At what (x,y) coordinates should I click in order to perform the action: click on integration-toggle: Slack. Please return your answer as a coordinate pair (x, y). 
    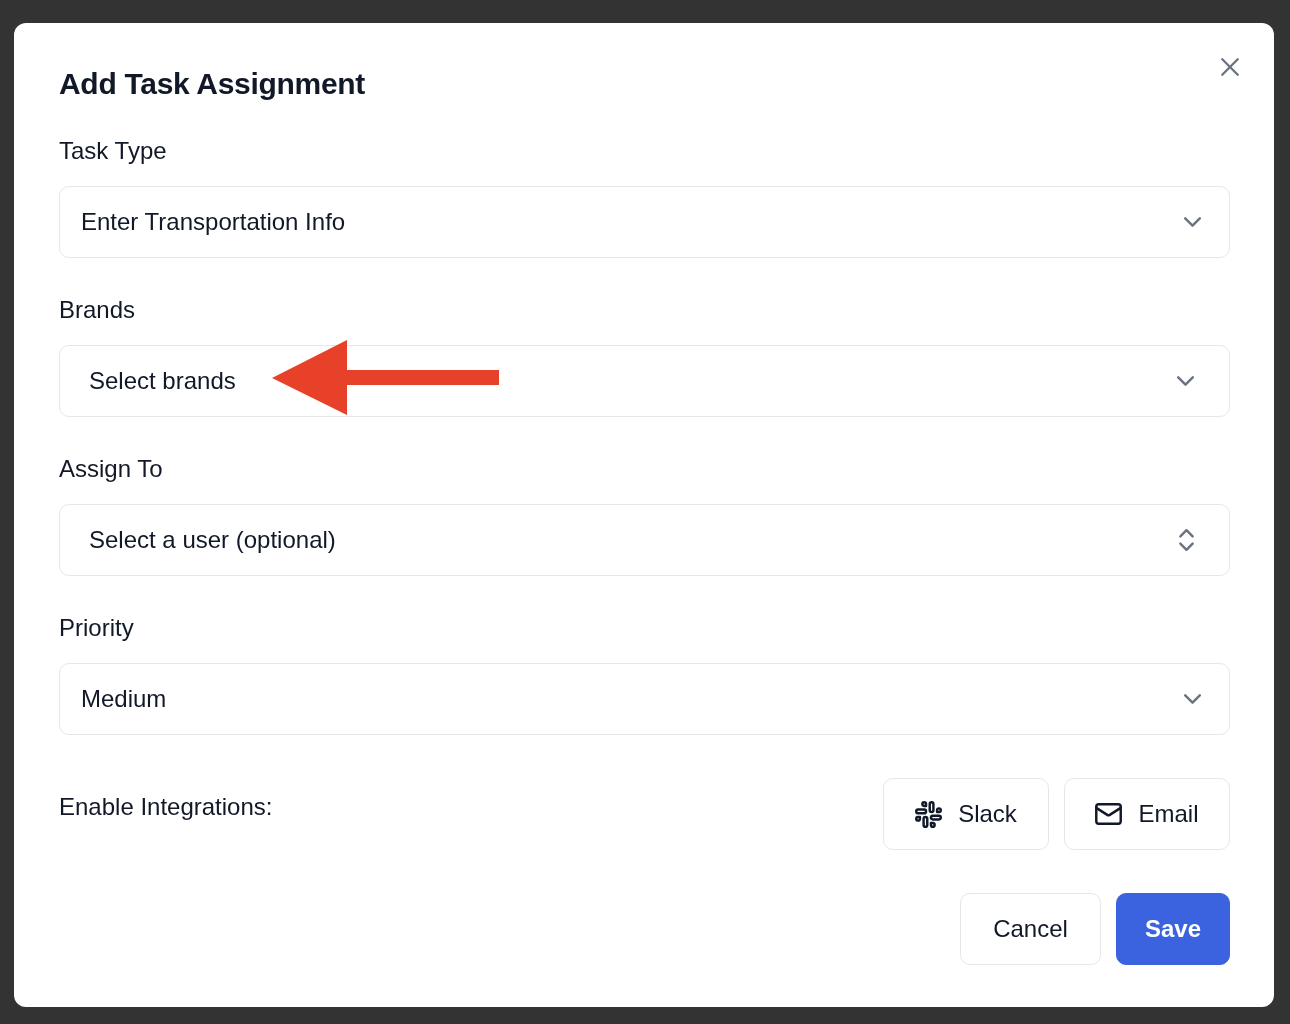
    Looking at the image, I should click on (966, 814).